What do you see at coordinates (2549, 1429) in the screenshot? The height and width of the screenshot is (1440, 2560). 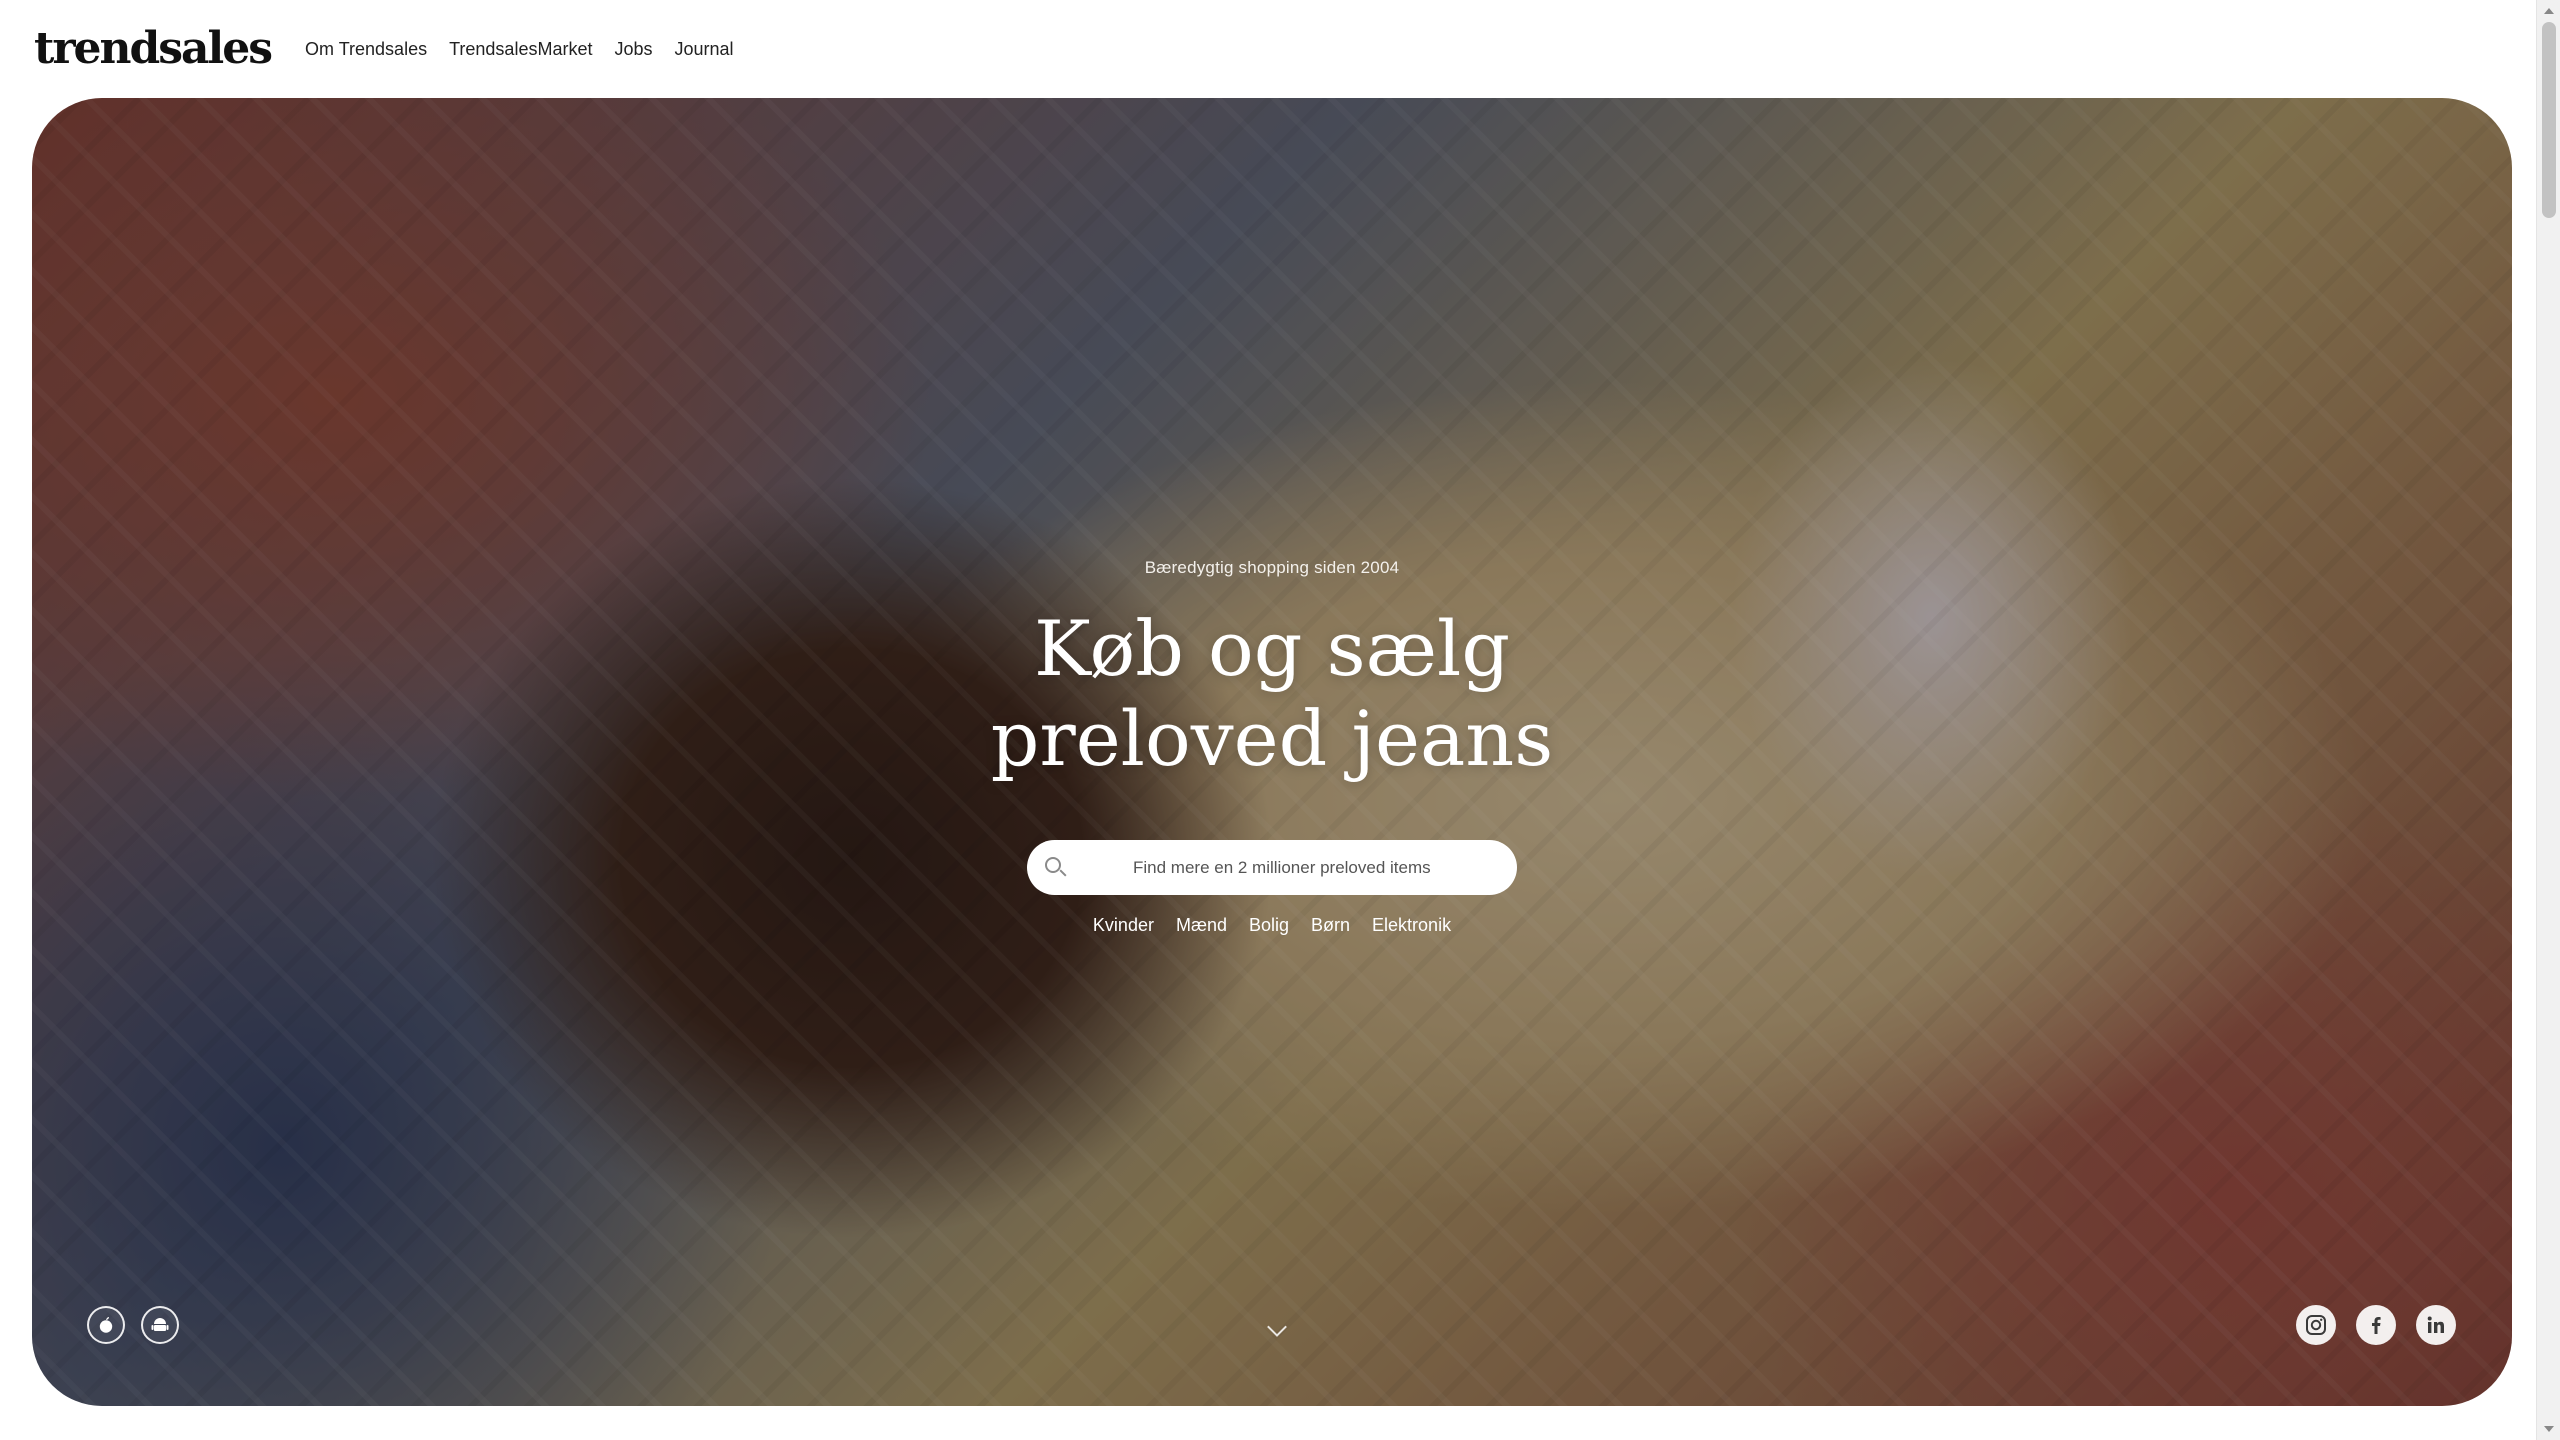 I see `scroll-down-arrow-icon` at bounding box center [2549, 1429].